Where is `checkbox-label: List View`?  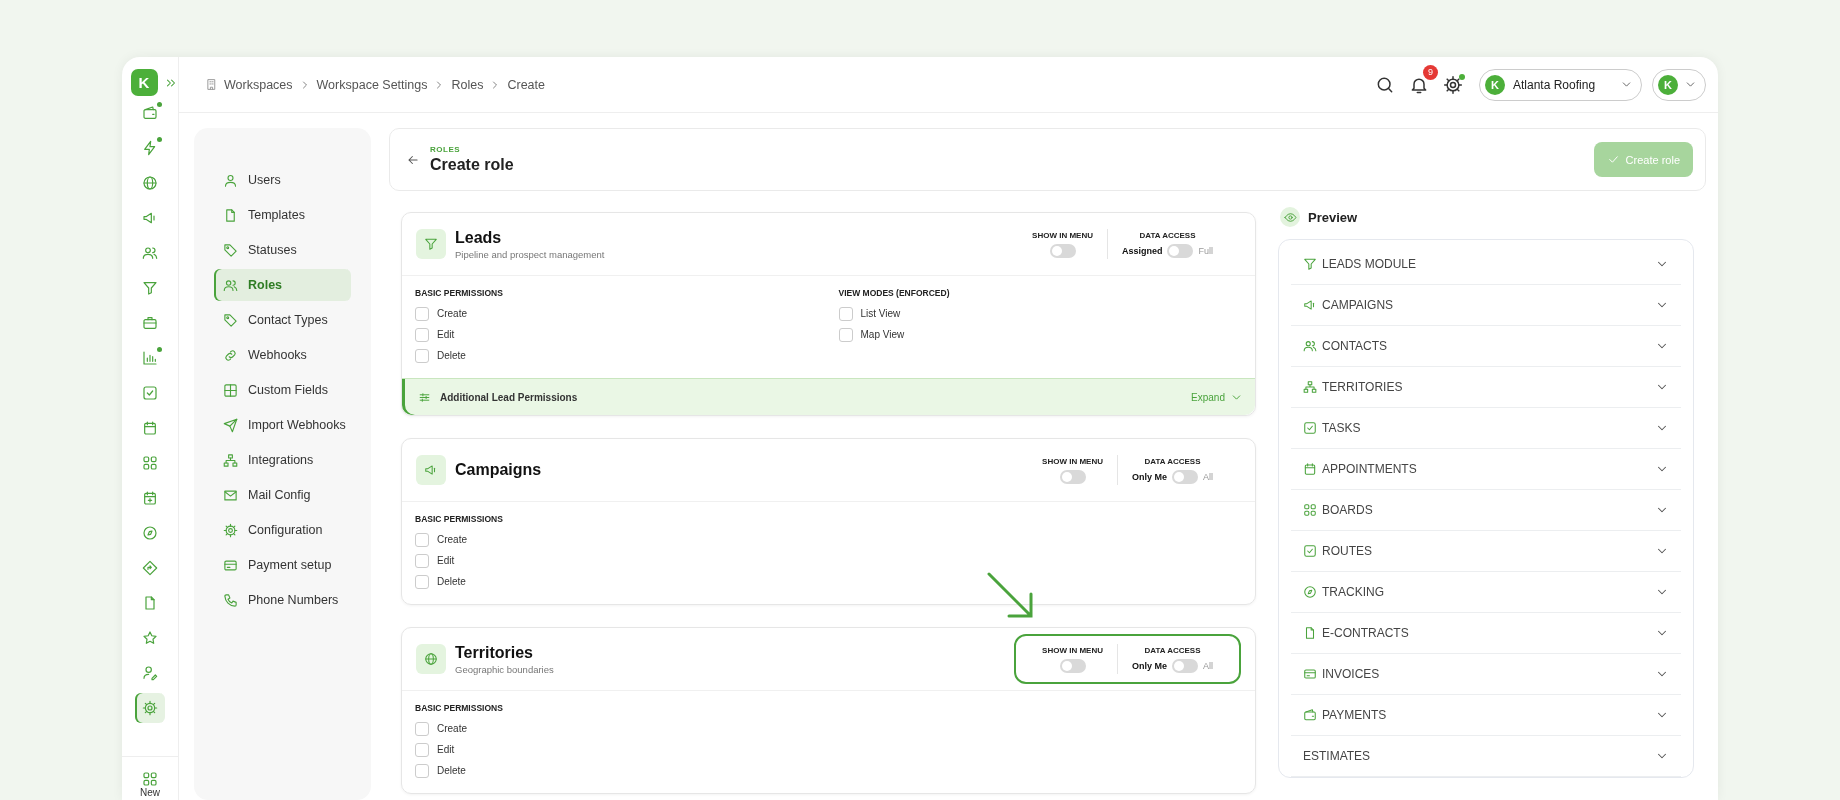 checkbox-label: List View is located at coordinates (880, 313).